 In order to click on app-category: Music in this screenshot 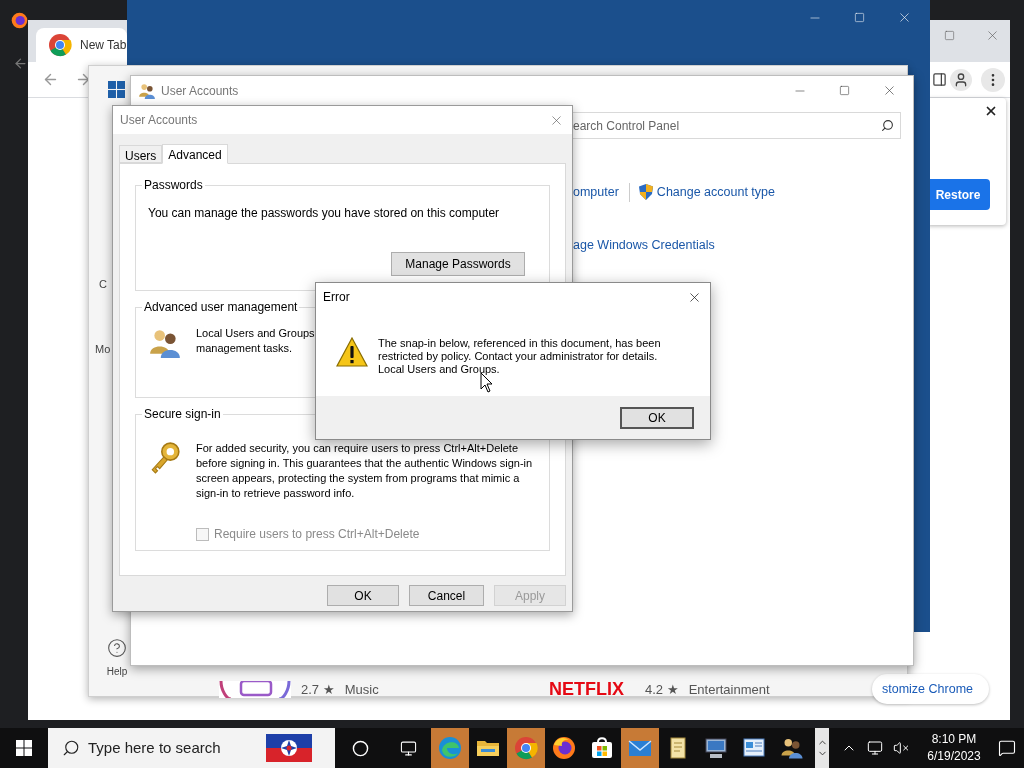, I will do `click(361, 689)`.